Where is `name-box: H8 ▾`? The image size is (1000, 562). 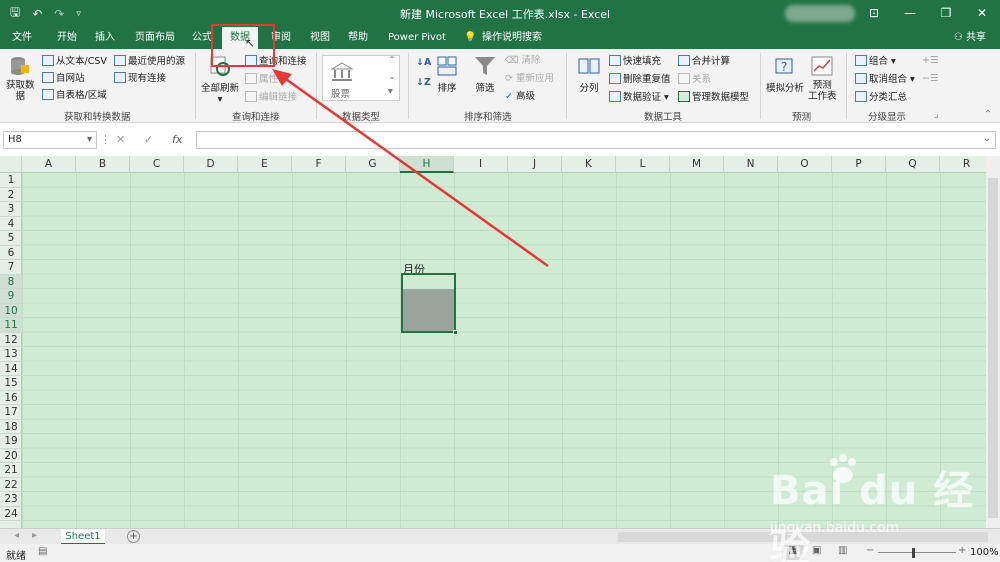
name-box: H8 ▾ is located at coordinates (50, 140).